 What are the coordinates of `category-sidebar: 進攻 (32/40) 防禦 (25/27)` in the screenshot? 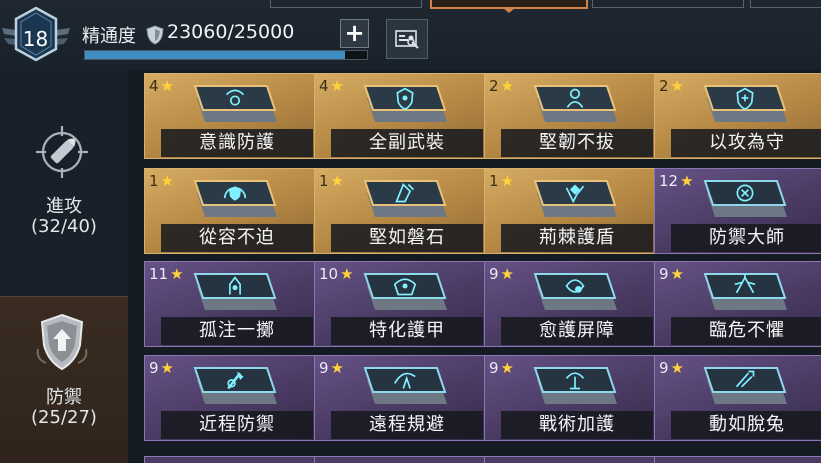 It's located at (64, 266).